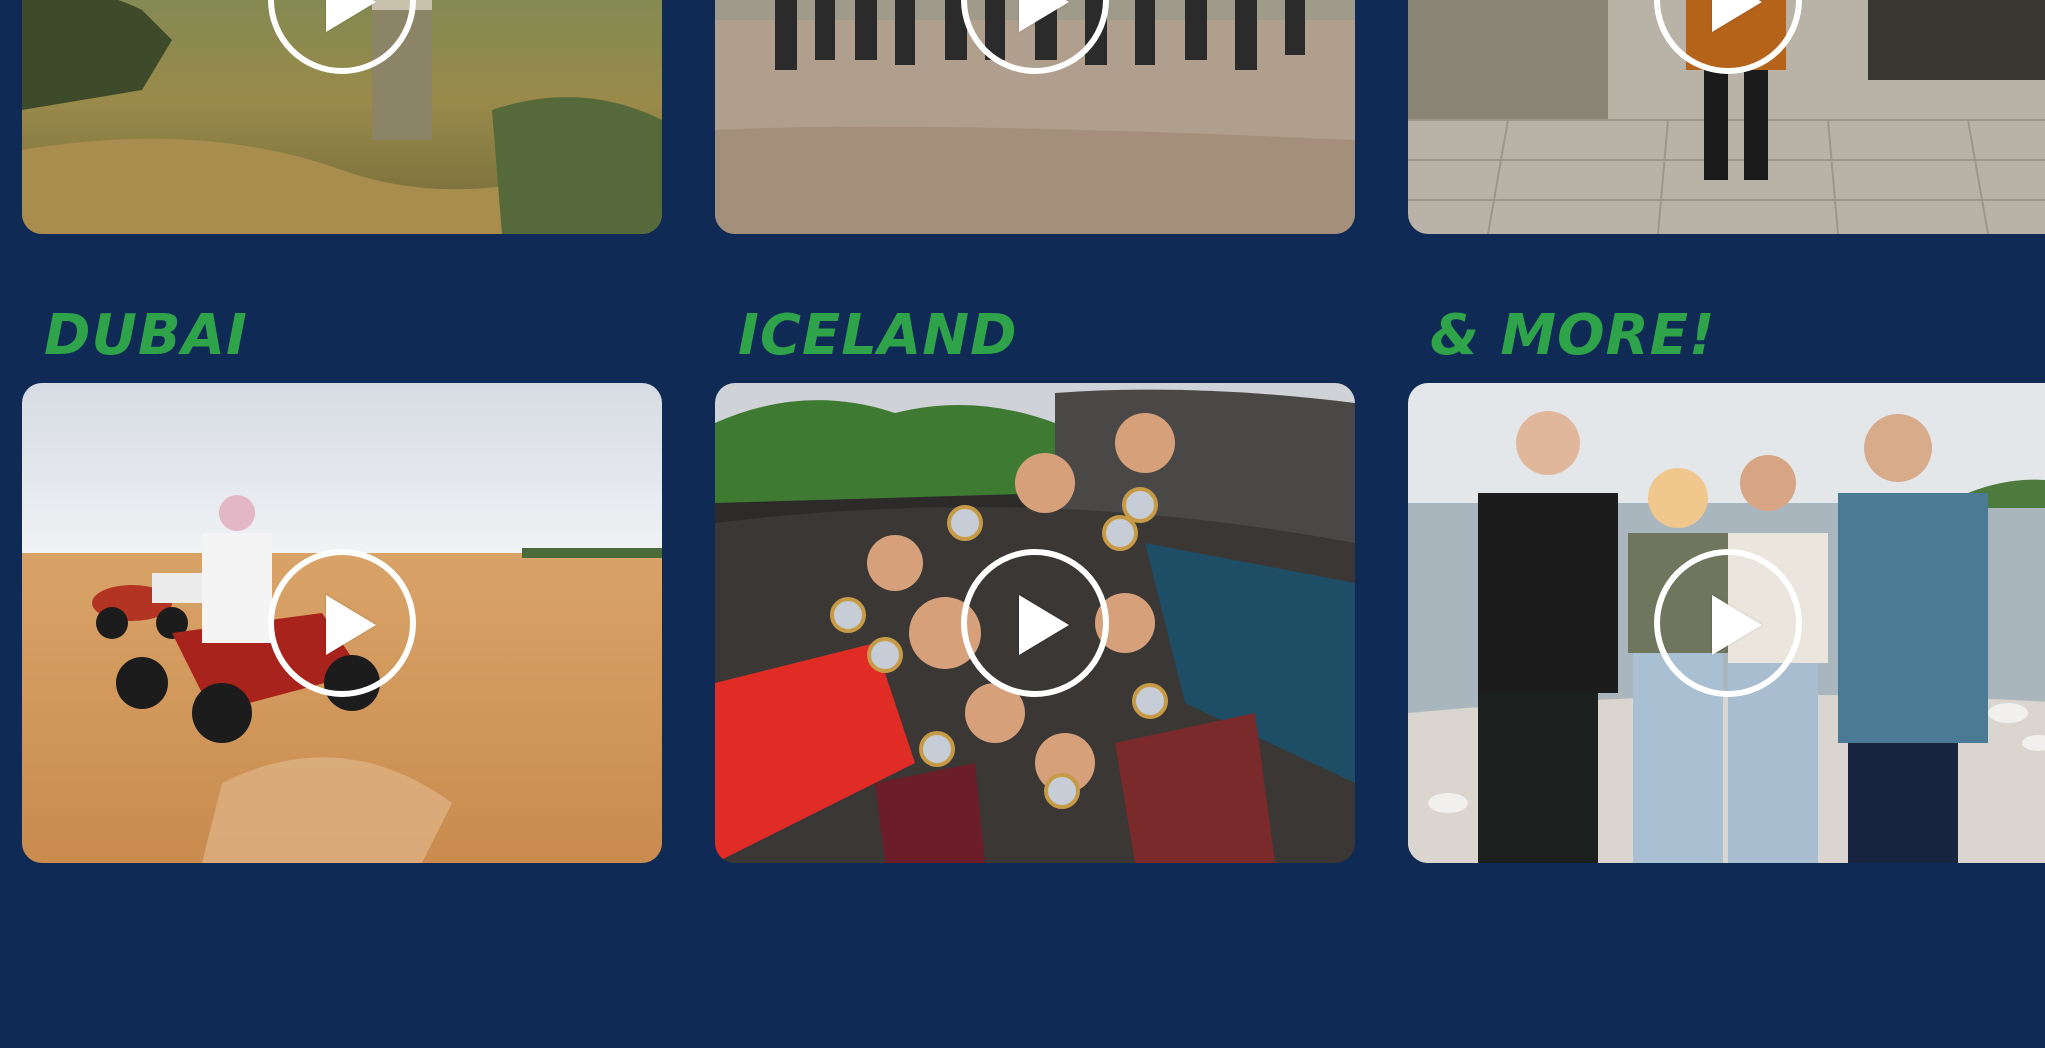 This screenshot has height=1048, width=2045. I want to click on video-card-iceland, so click(1035, 623).